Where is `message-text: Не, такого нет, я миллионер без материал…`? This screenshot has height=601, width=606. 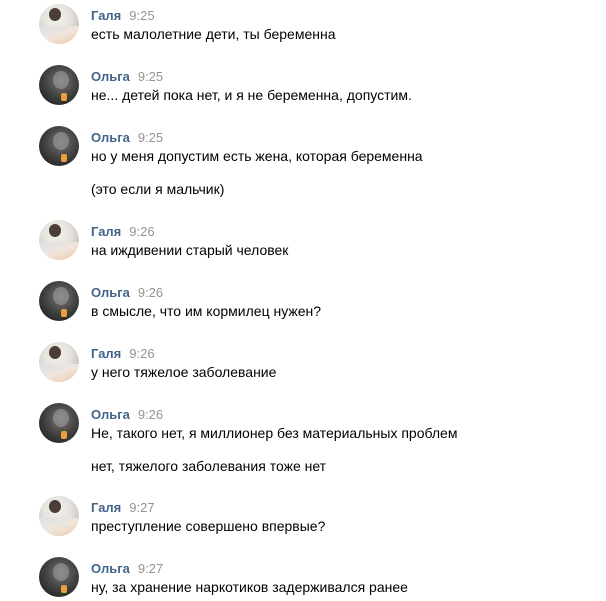
message-text: Не, такого нет, я миллионер без материал… is located at coordinates (274, 433).